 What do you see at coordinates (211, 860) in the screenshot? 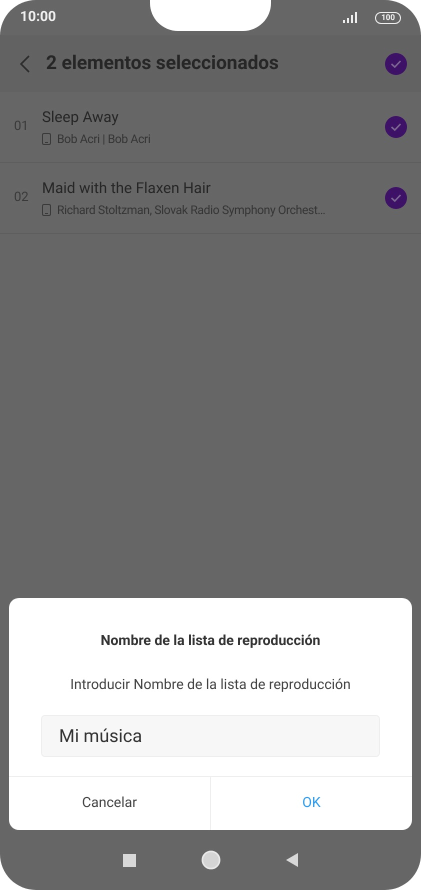
I see `home-icon` at bounding box center [211, 860].